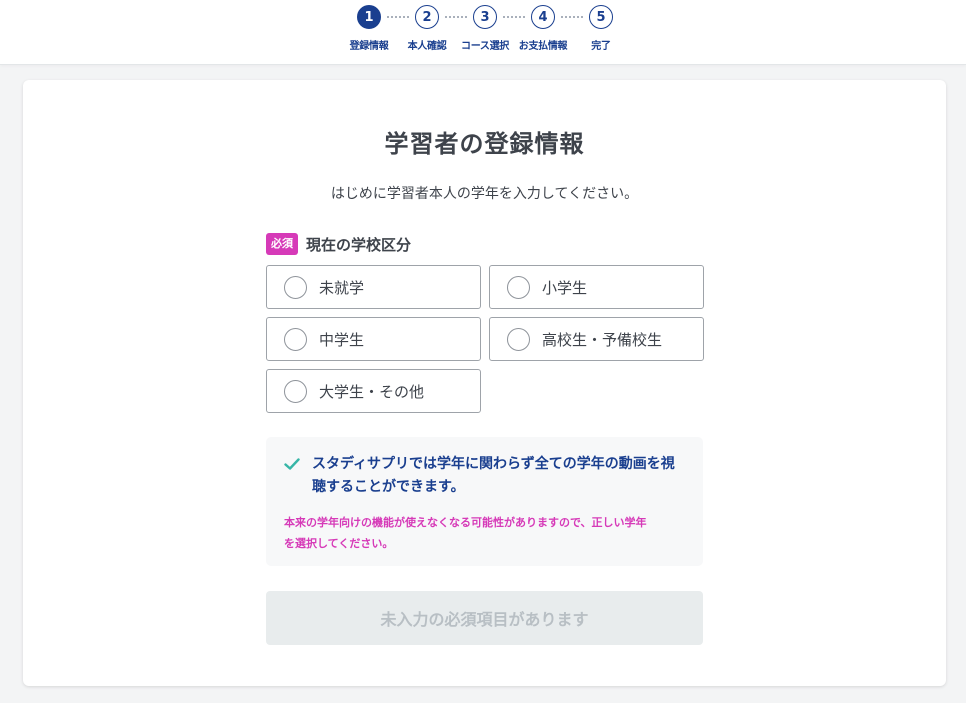  I want to click on step-4-number: 4, so click(543, 17).